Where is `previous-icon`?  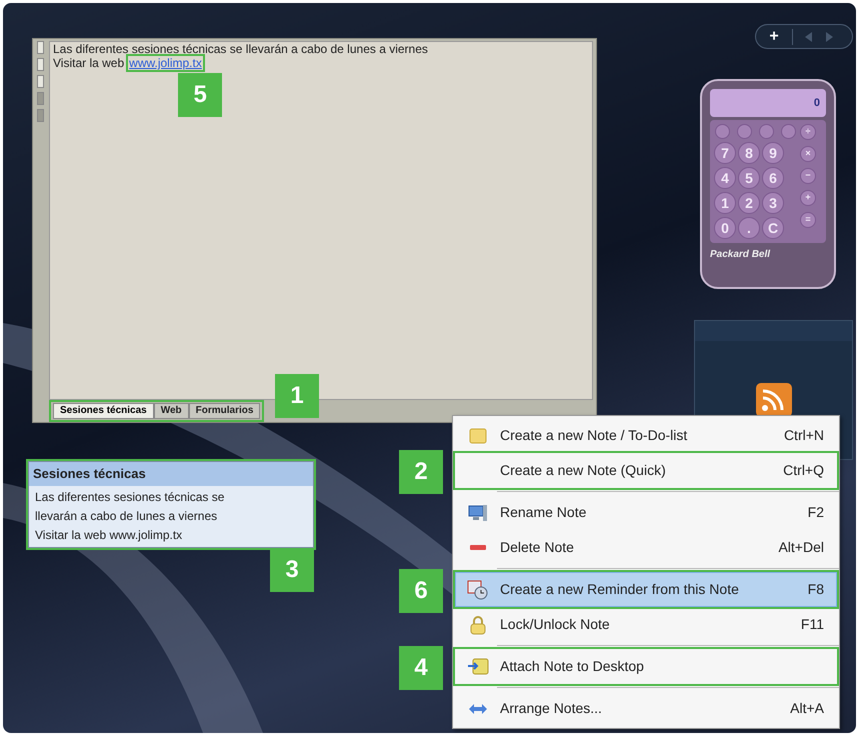 previous-icon is located at coordinates (809, 37).